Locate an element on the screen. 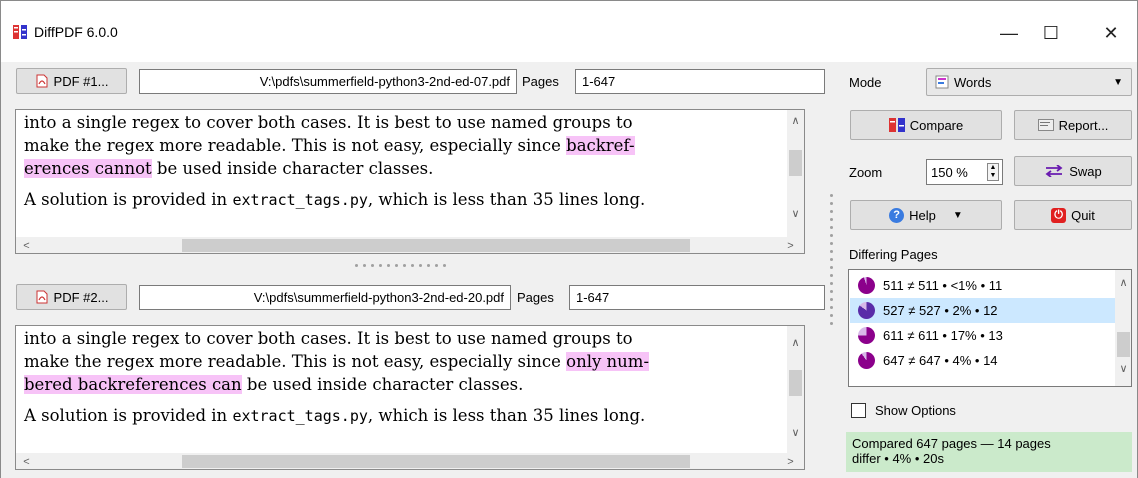 The height and width of the screenshot is (478, 1138). differing-page-text: 527 ≠ 527 • 2% • 12 is located at coordinates (940, 310).